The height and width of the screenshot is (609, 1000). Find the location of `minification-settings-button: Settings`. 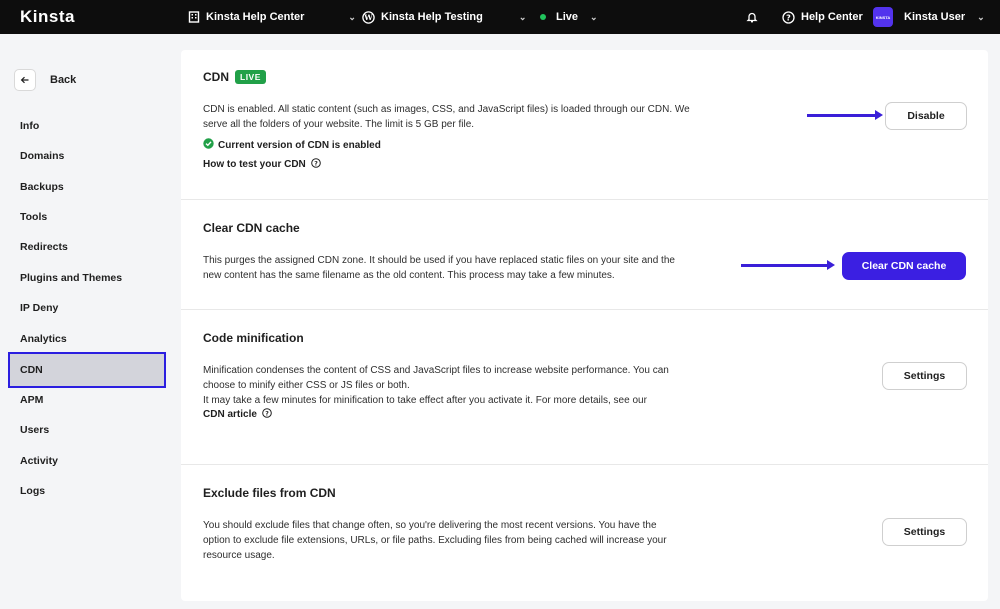

minification-settings-button: Settings is located at coordinates (924, 376).